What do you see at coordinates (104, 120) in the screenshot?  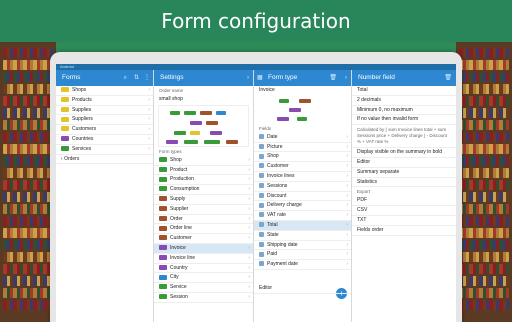 I see `form-item: Suppliers ›` at bounding box center [104, 120].